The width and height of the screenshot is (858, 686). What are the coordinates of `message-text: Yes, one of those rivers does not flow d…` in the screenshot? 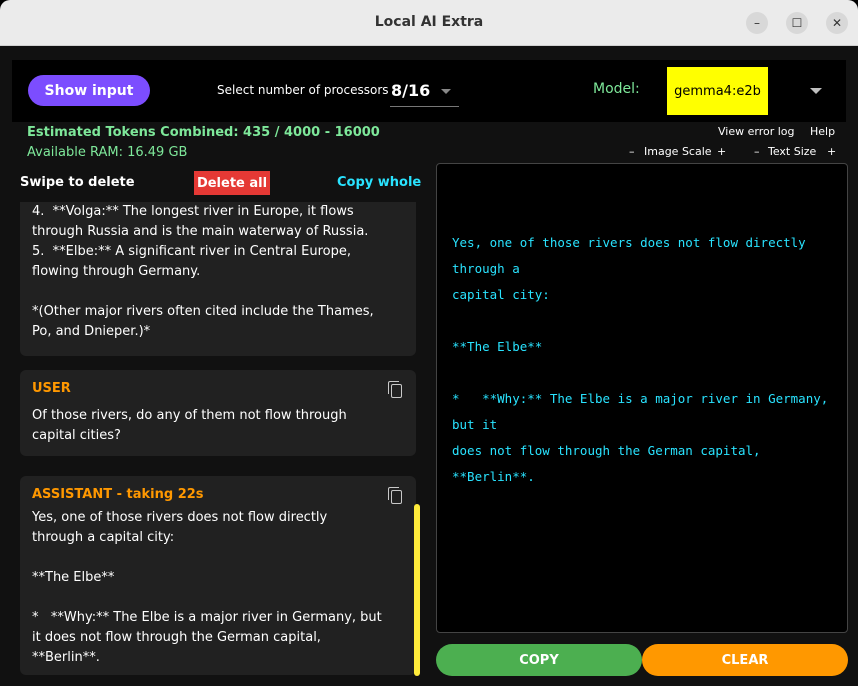 It's located at (207, 587).